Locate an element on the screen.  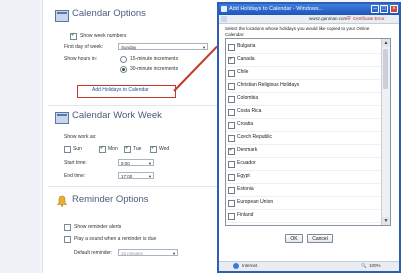
day-mon-label: Mon is located at coordinates (113, 149).